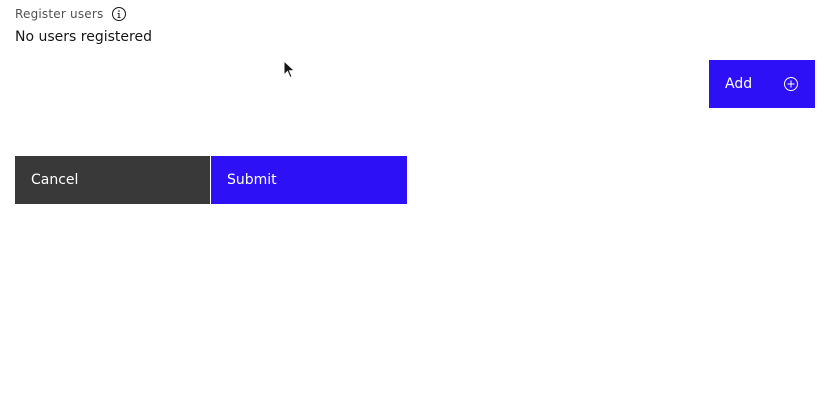 Image resolution: width=824 pixels, height=410 pixels. Describe the element at coordinates (83, 37) in the screenshot. I see `no-users-message: No users registered` at that location.